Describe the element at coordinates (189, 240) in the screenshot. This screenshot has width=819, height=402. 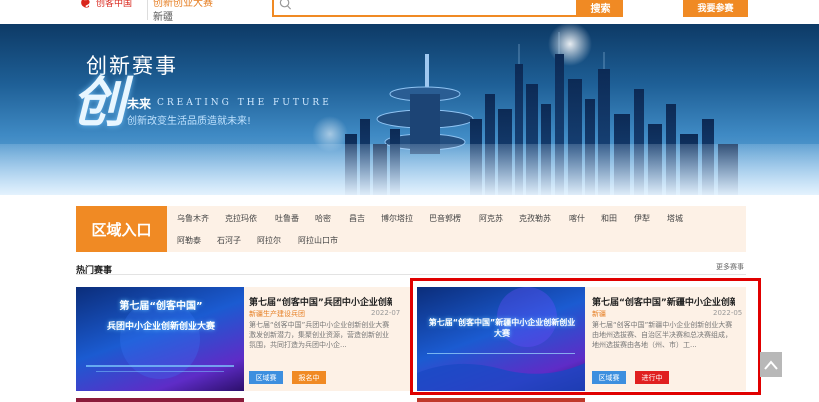
I see `region-link: 阿勒泰` at that location.